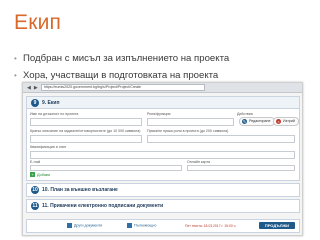  I want to click on section-number-badge: 11, so click(35, 206).